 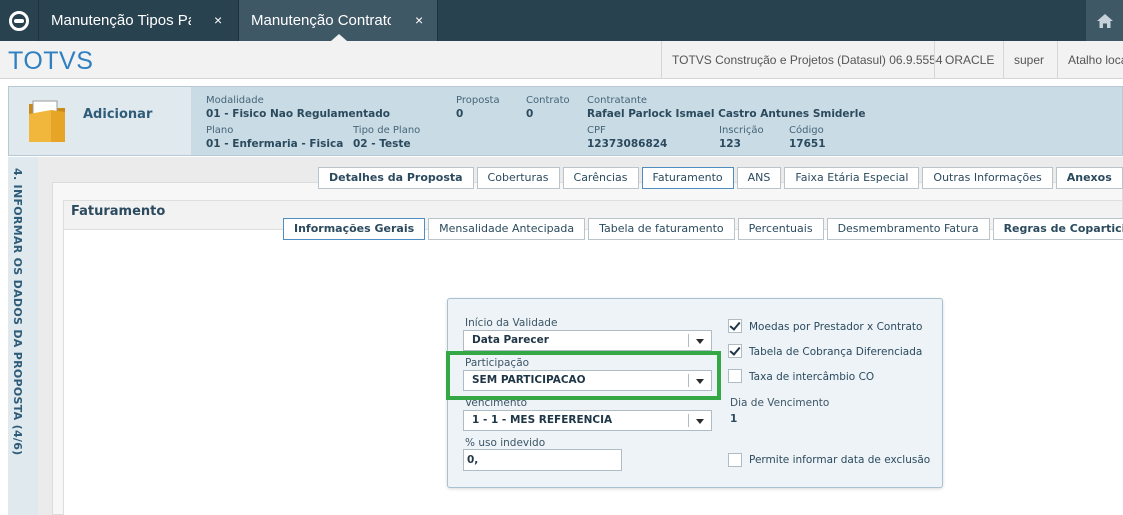 What do you see at coordinates (548, 100) in the screenshot?
I see `contrato-label: Contrato` at bounding box center [548, 100].